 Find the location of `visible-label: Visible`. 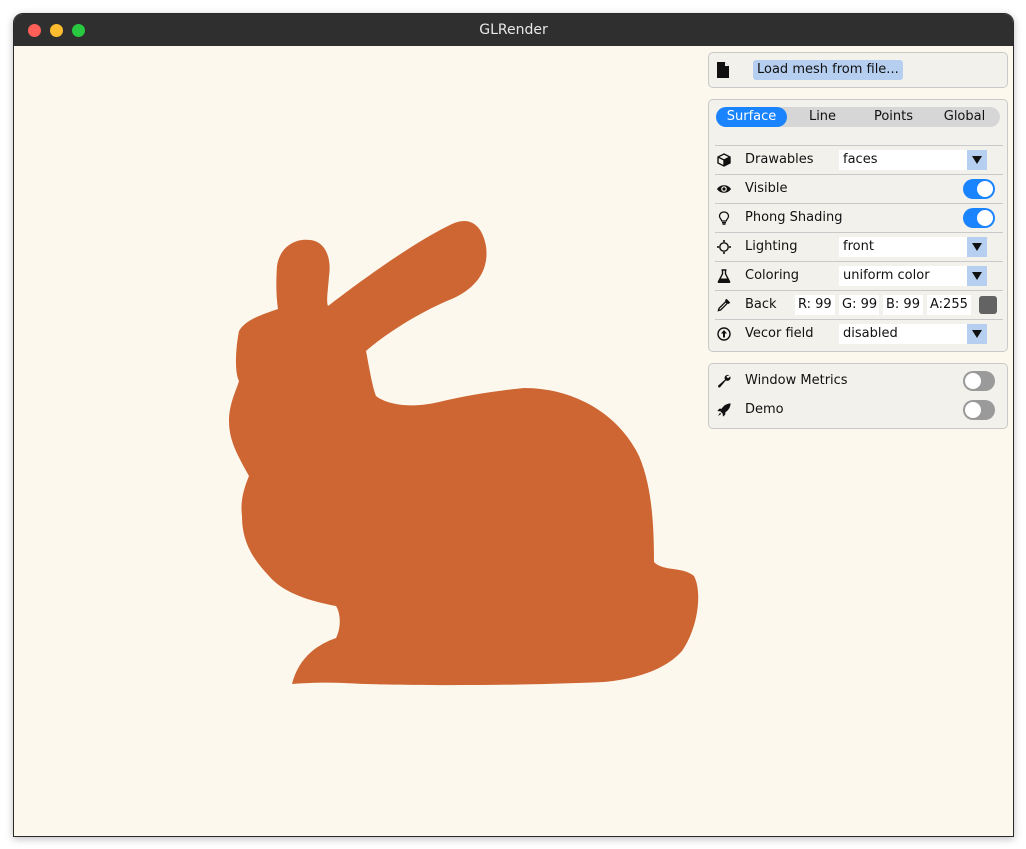

visible-label: Visible is located at coordinates (766, 188).